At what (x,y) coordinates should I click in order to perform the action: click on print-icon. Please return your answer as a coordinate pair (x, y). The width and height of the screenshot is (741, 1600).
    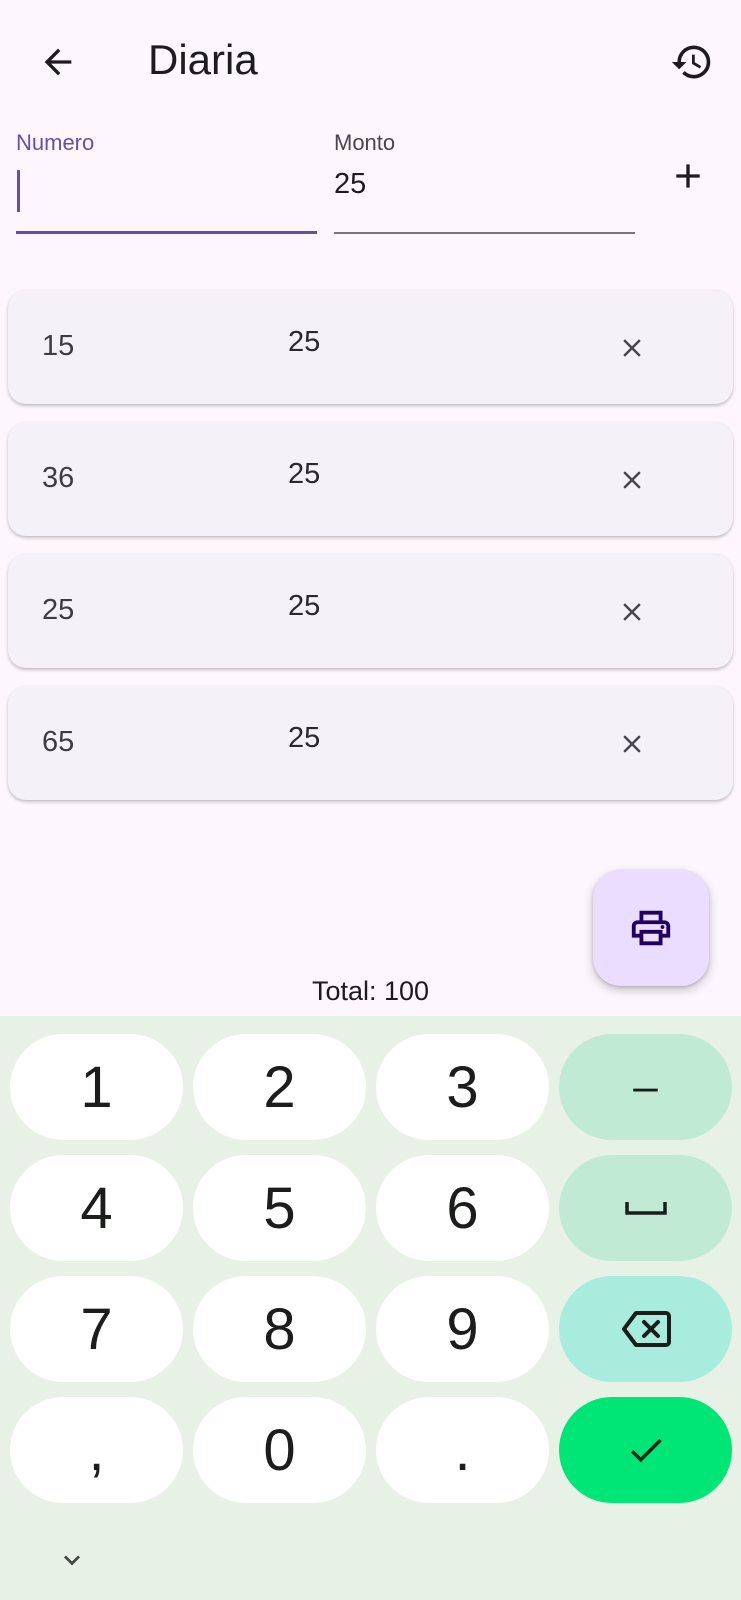
    Looking at the image, I should click on (651, 928).